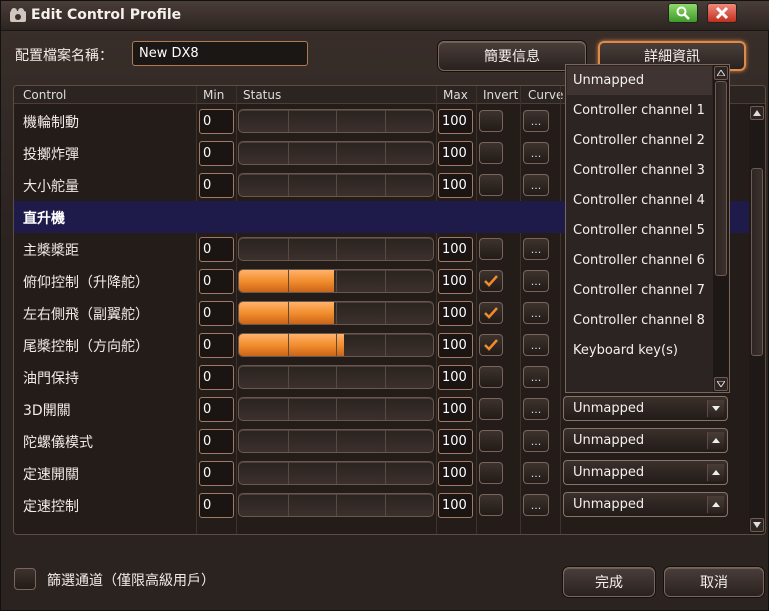 The image size is (769, 611). What do you see at coordinates (220, 53) in the screenshot?
I see `profile-name-input: New DX8` at bounding box center [220, 53].